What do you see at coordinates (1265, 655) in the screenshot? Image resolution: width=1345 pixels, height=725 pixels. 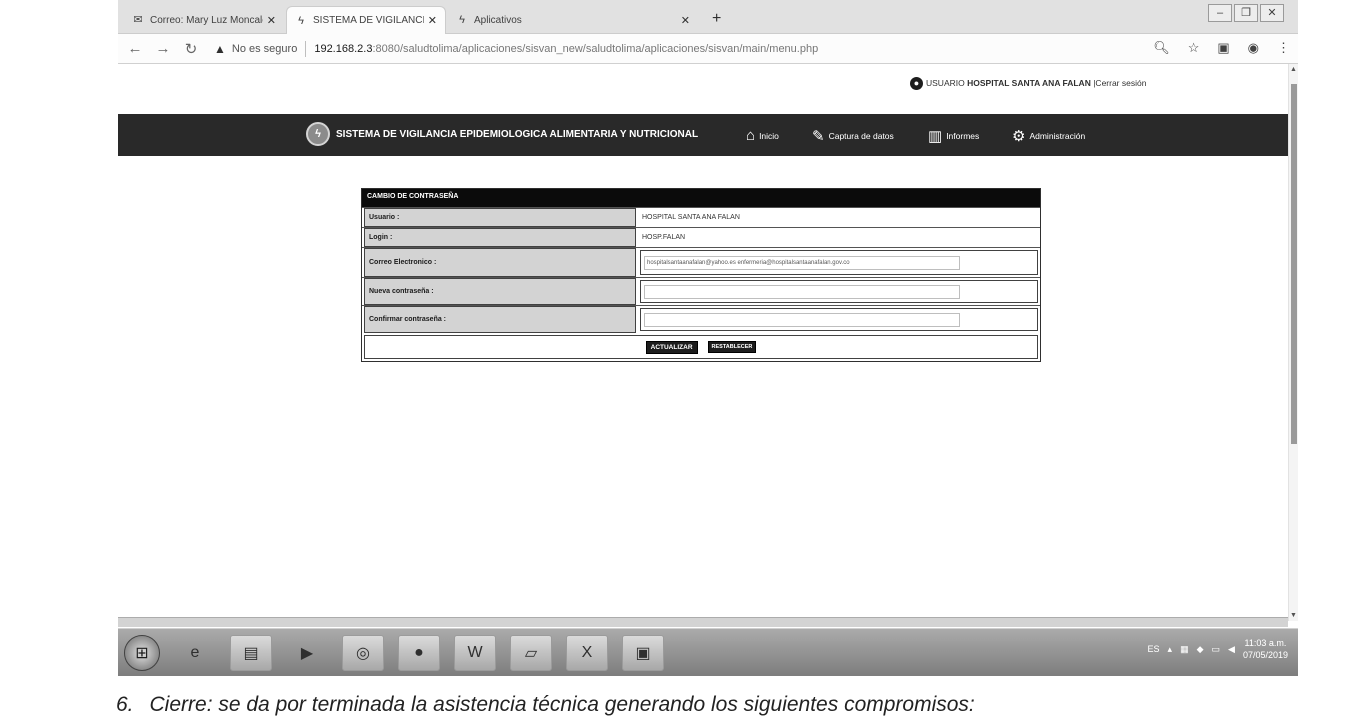 I see `clock-date: 07/05/2019` at bounding box center [1265, 655].